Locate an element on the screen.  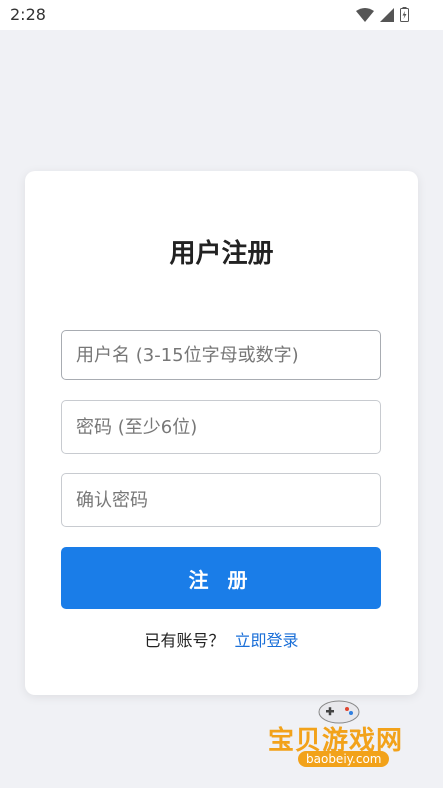
login-prompt: 已有账号？ 立即登录 is located at coordinates (221, 639).